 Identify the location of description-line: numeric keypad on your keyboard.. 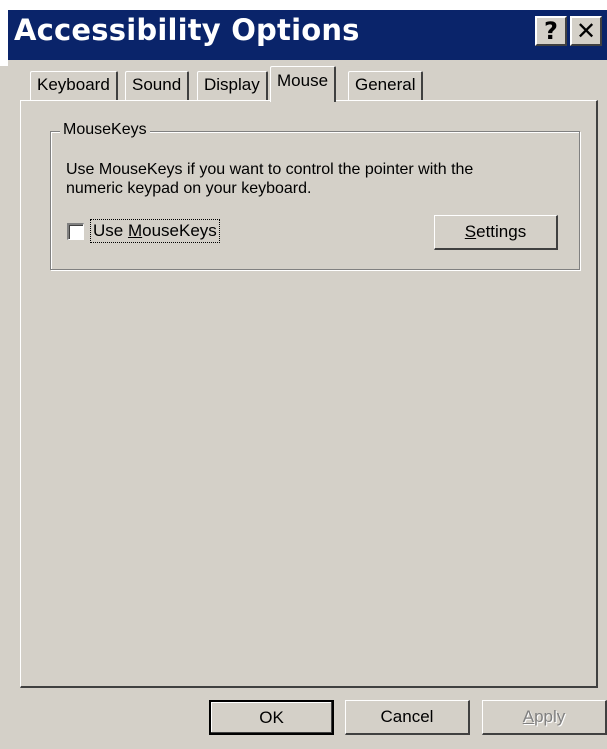
(189, 188).